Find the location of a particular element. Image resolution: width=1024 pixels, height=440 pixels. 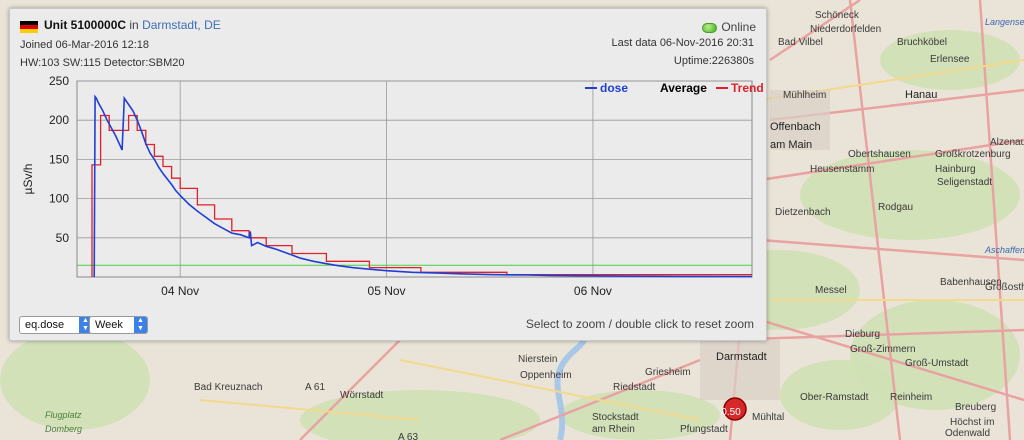

map-place-label: Hainburg is located at coordinates (955, 169).